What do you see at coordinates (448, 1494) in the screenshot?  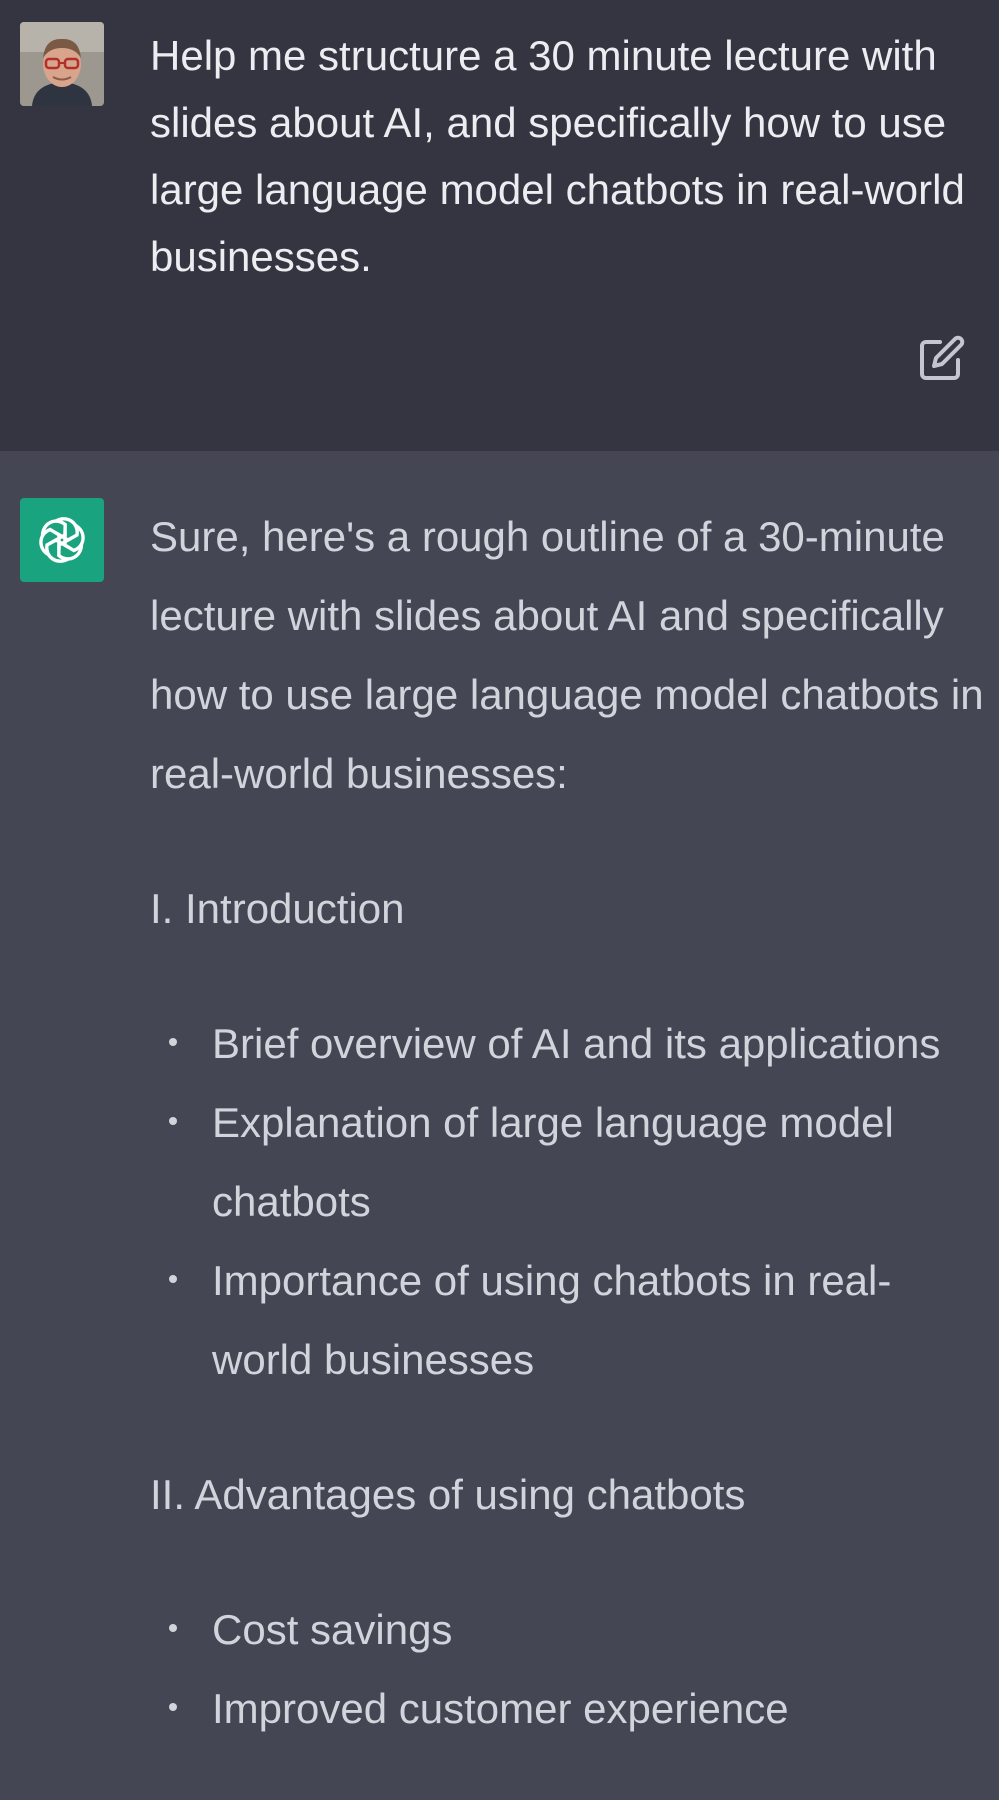 I see `section-heading: II. Advantages of using chatbots` at bounding box center [448, 1494].